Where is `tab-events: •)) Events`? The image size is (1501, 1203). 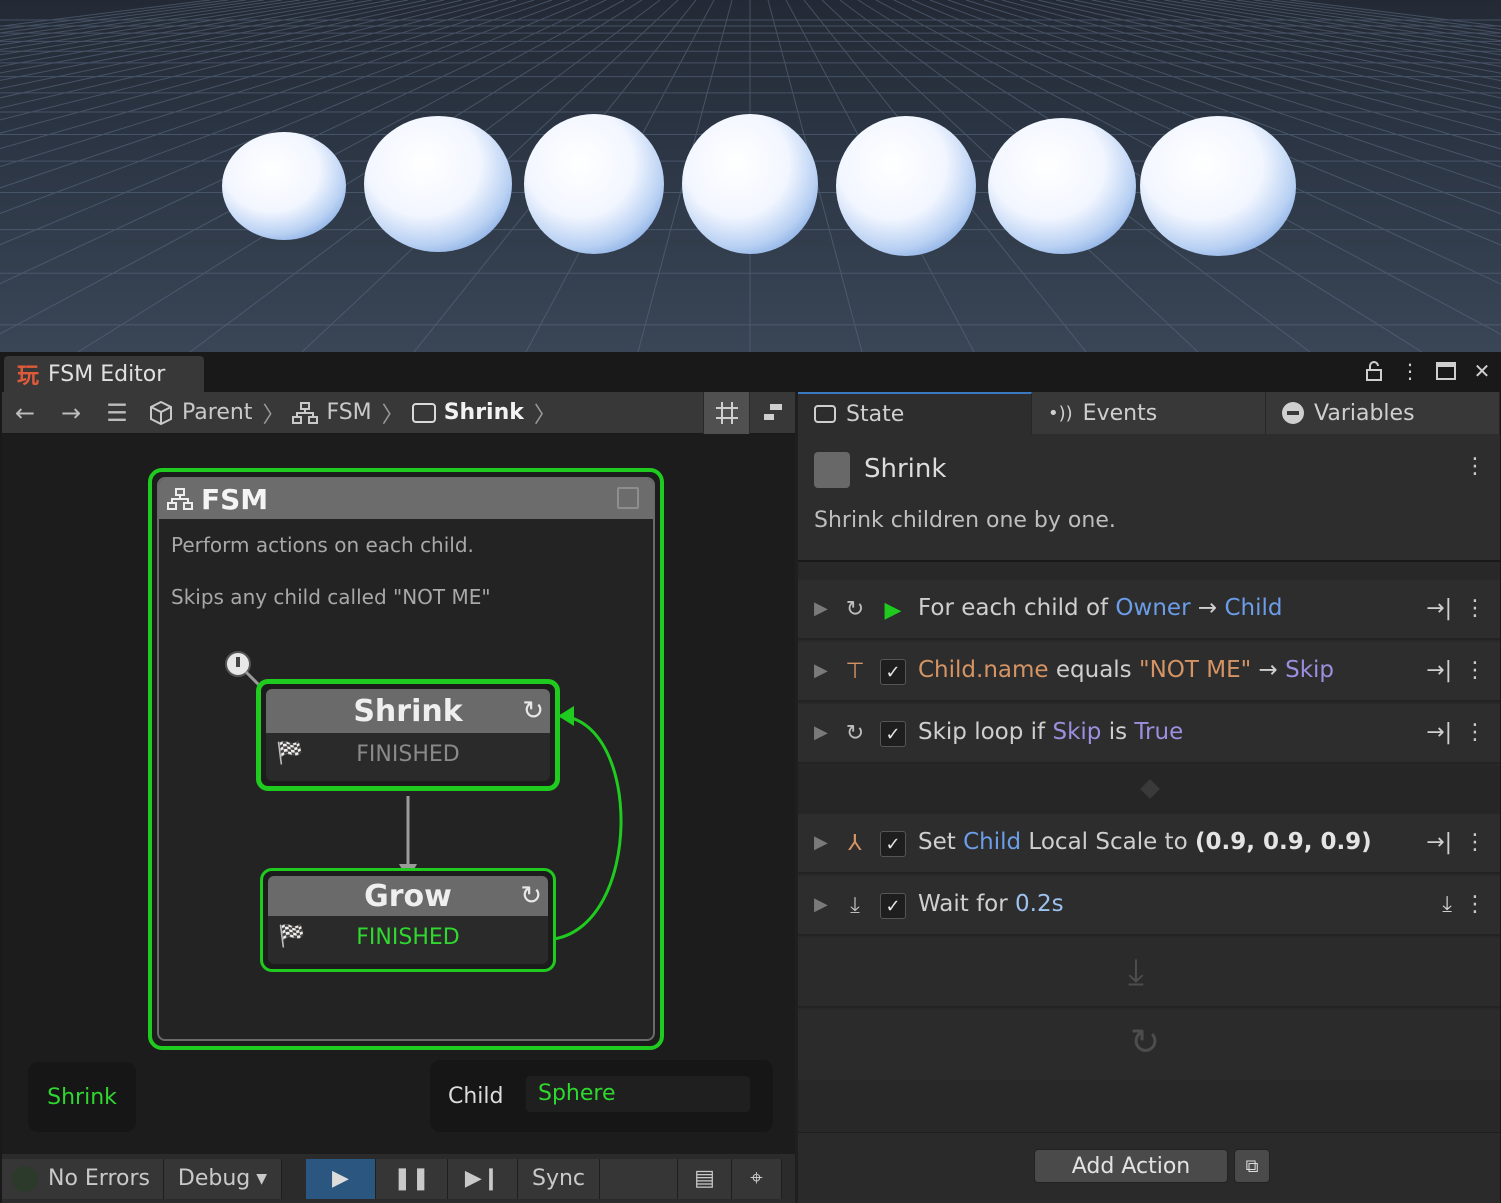
tab-events: •)) Events is located at coordinates (1149, 413).